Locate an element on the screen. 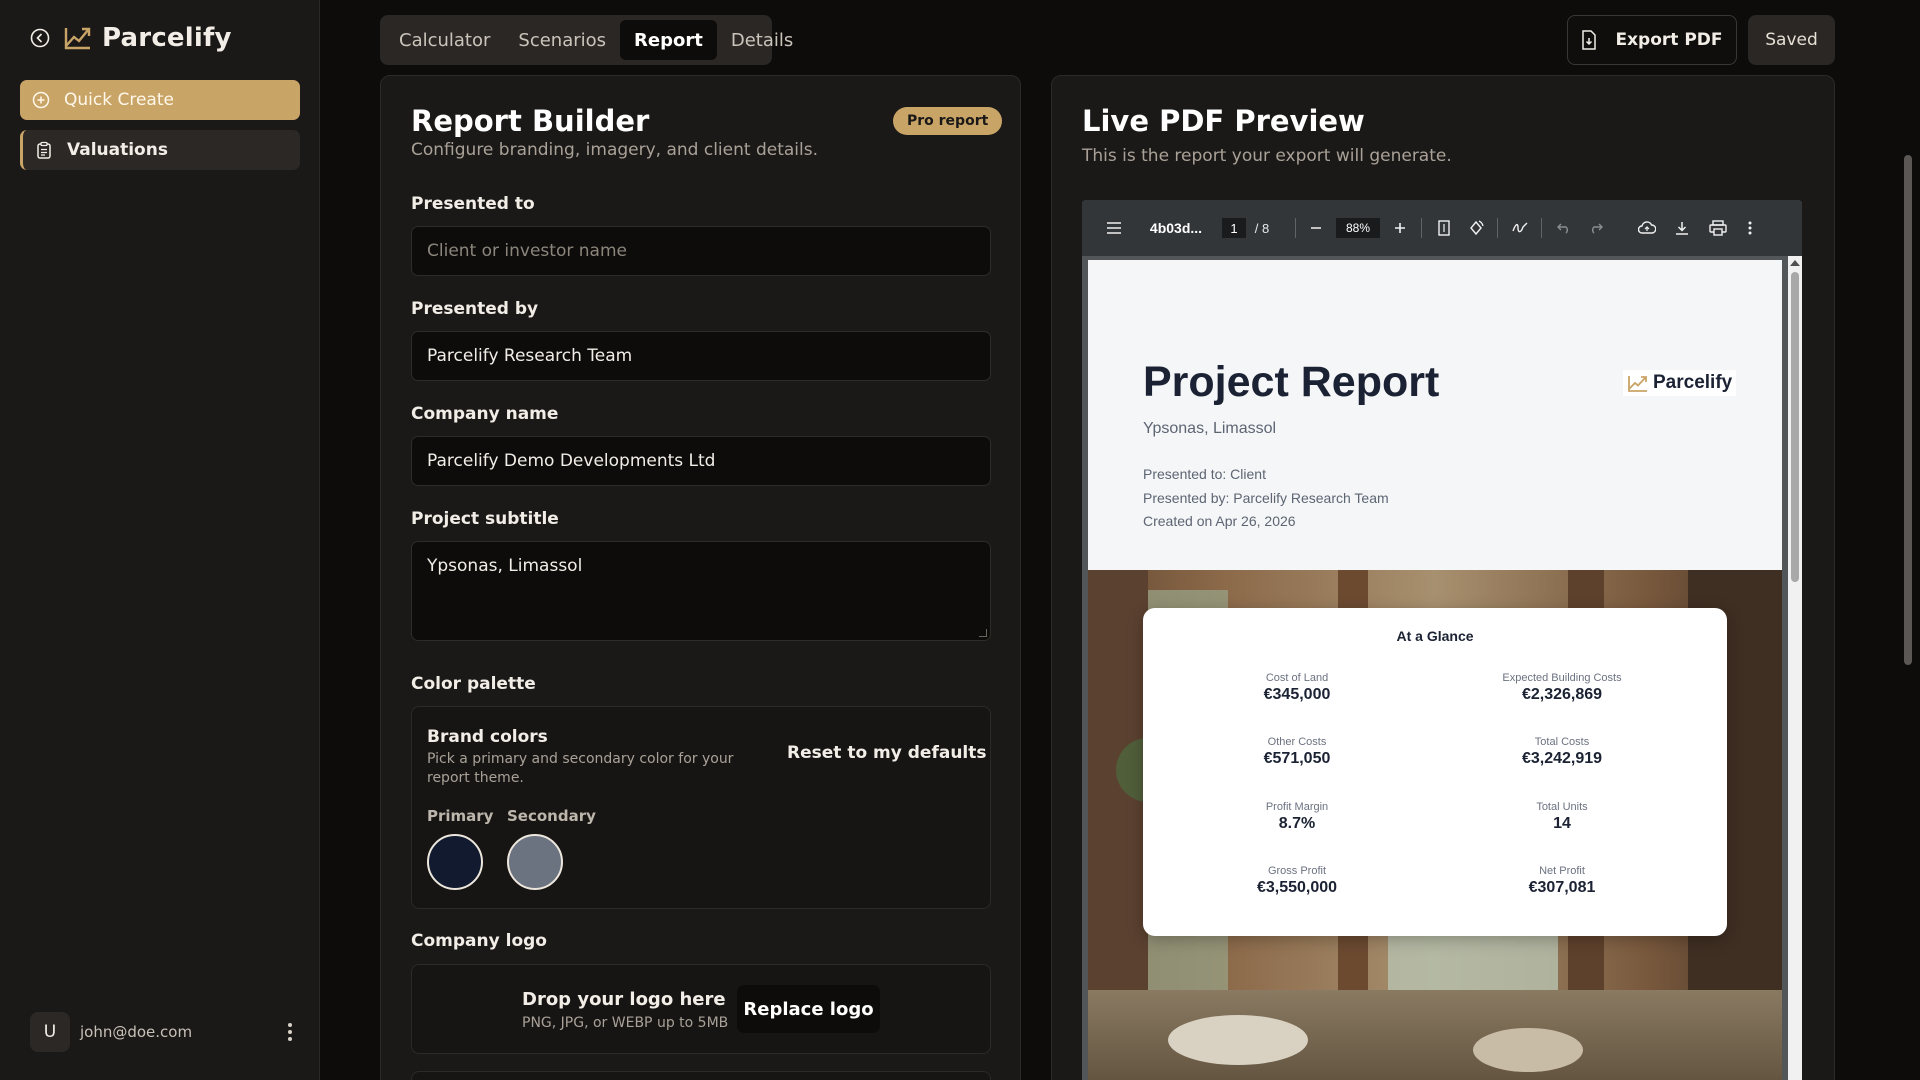  page-number-value: 1 is located at coordinates (1234, 228).